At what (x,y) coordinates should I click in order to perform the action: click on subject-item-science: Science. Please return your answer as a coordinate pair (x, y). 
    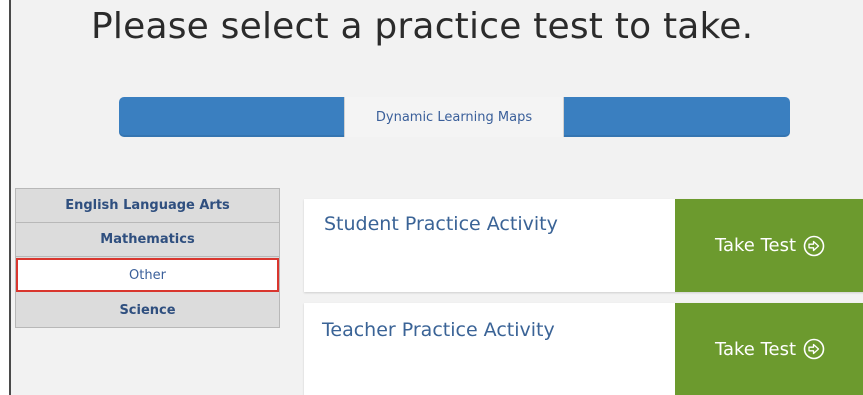
    Looking at the image, I should click on (147, 310).